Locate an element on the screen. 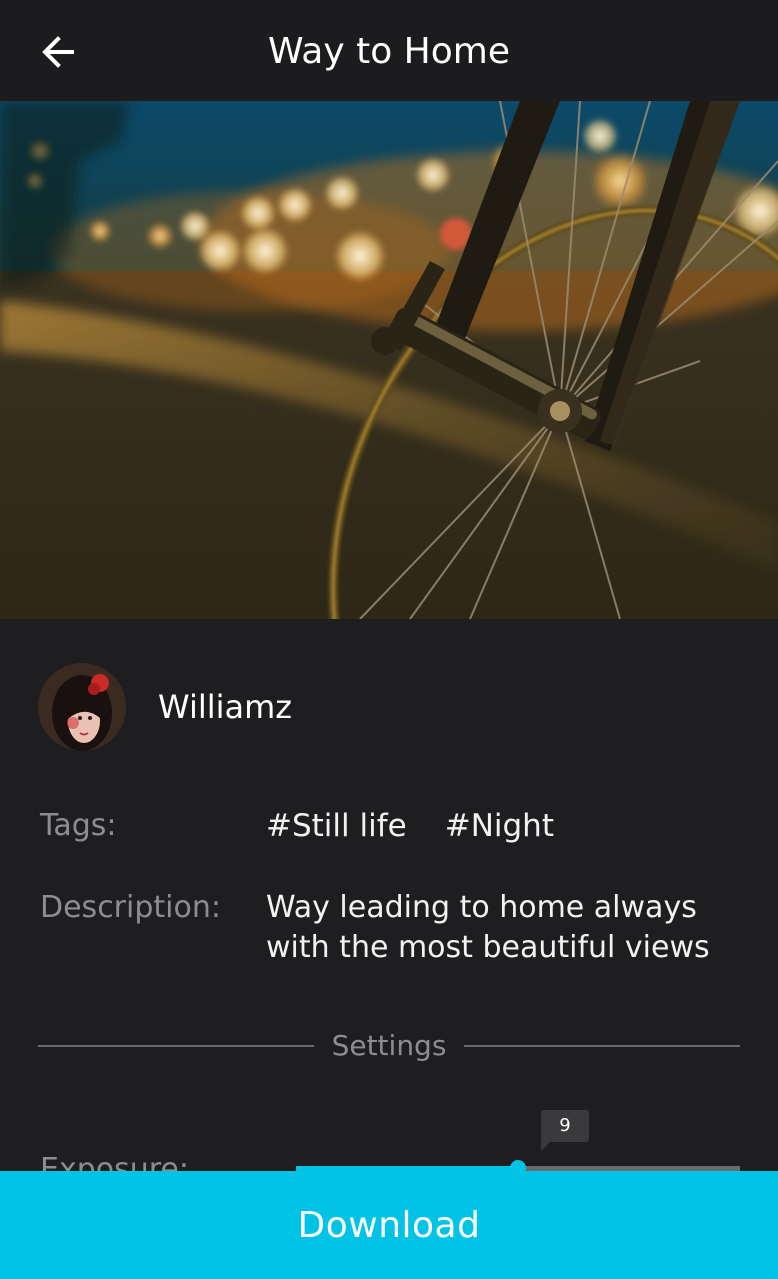  slider-value-tooltip: 9 is located at coordinates (565, 1126).